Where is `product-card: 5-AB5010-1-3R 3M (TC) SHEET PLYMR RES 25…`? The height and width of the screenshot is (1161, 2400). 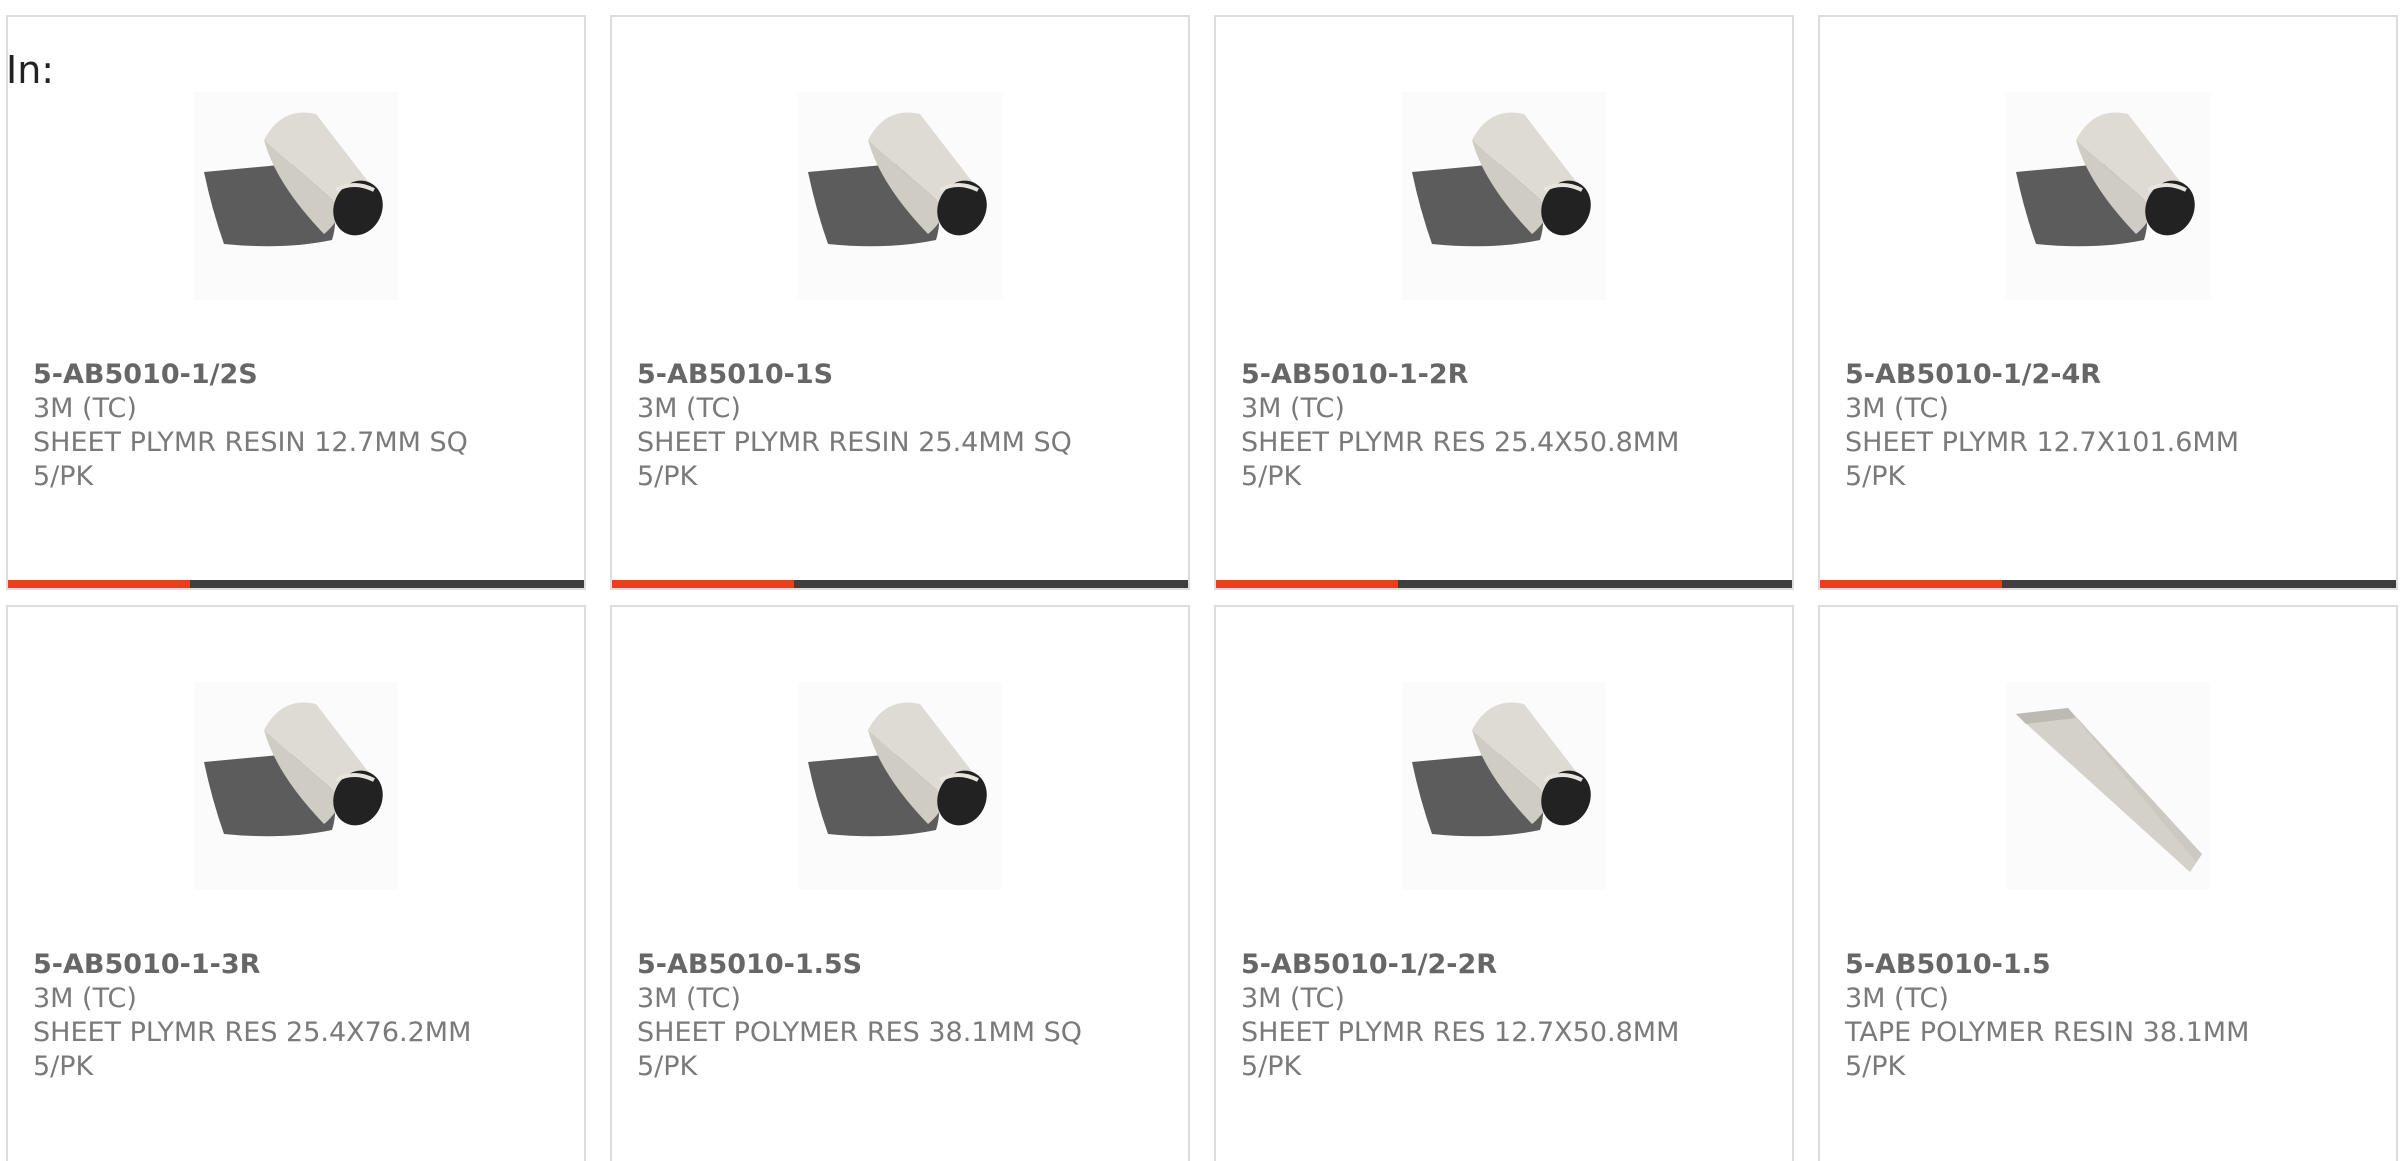
product-card: 5-AB5010-1-3R 3M (TC) SHEET PLYMR RES 25… is located at coordinates (296, 883).